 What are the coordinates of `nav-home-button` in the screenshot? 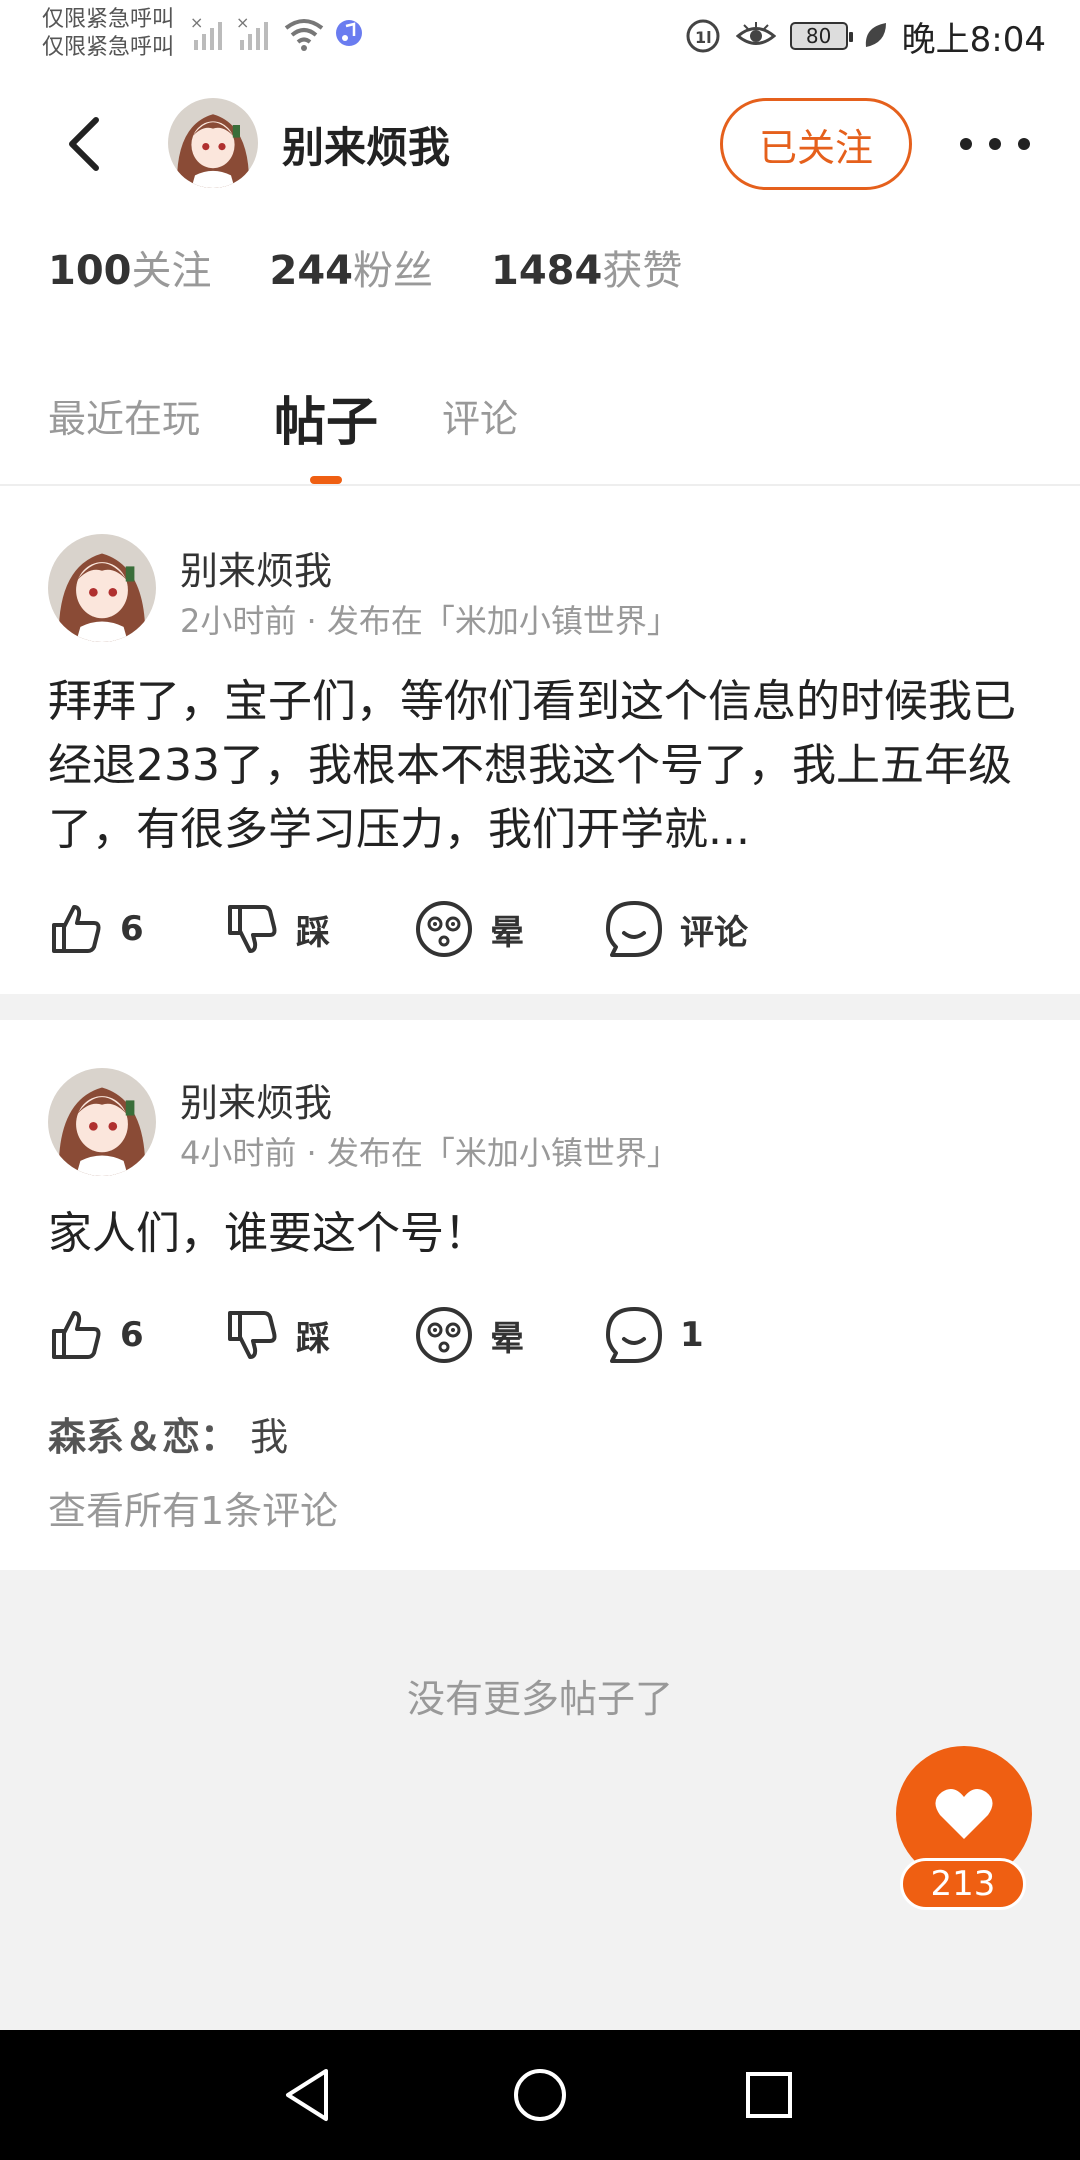 It's located at (540, 2095).